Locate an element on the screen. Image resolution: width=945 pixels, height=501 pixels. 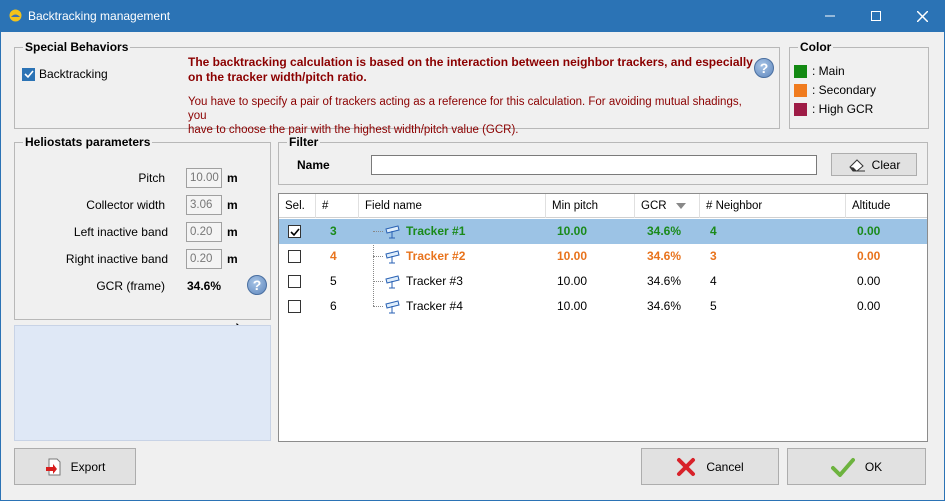
row-number: 3 is located at coordinates (333, 231).